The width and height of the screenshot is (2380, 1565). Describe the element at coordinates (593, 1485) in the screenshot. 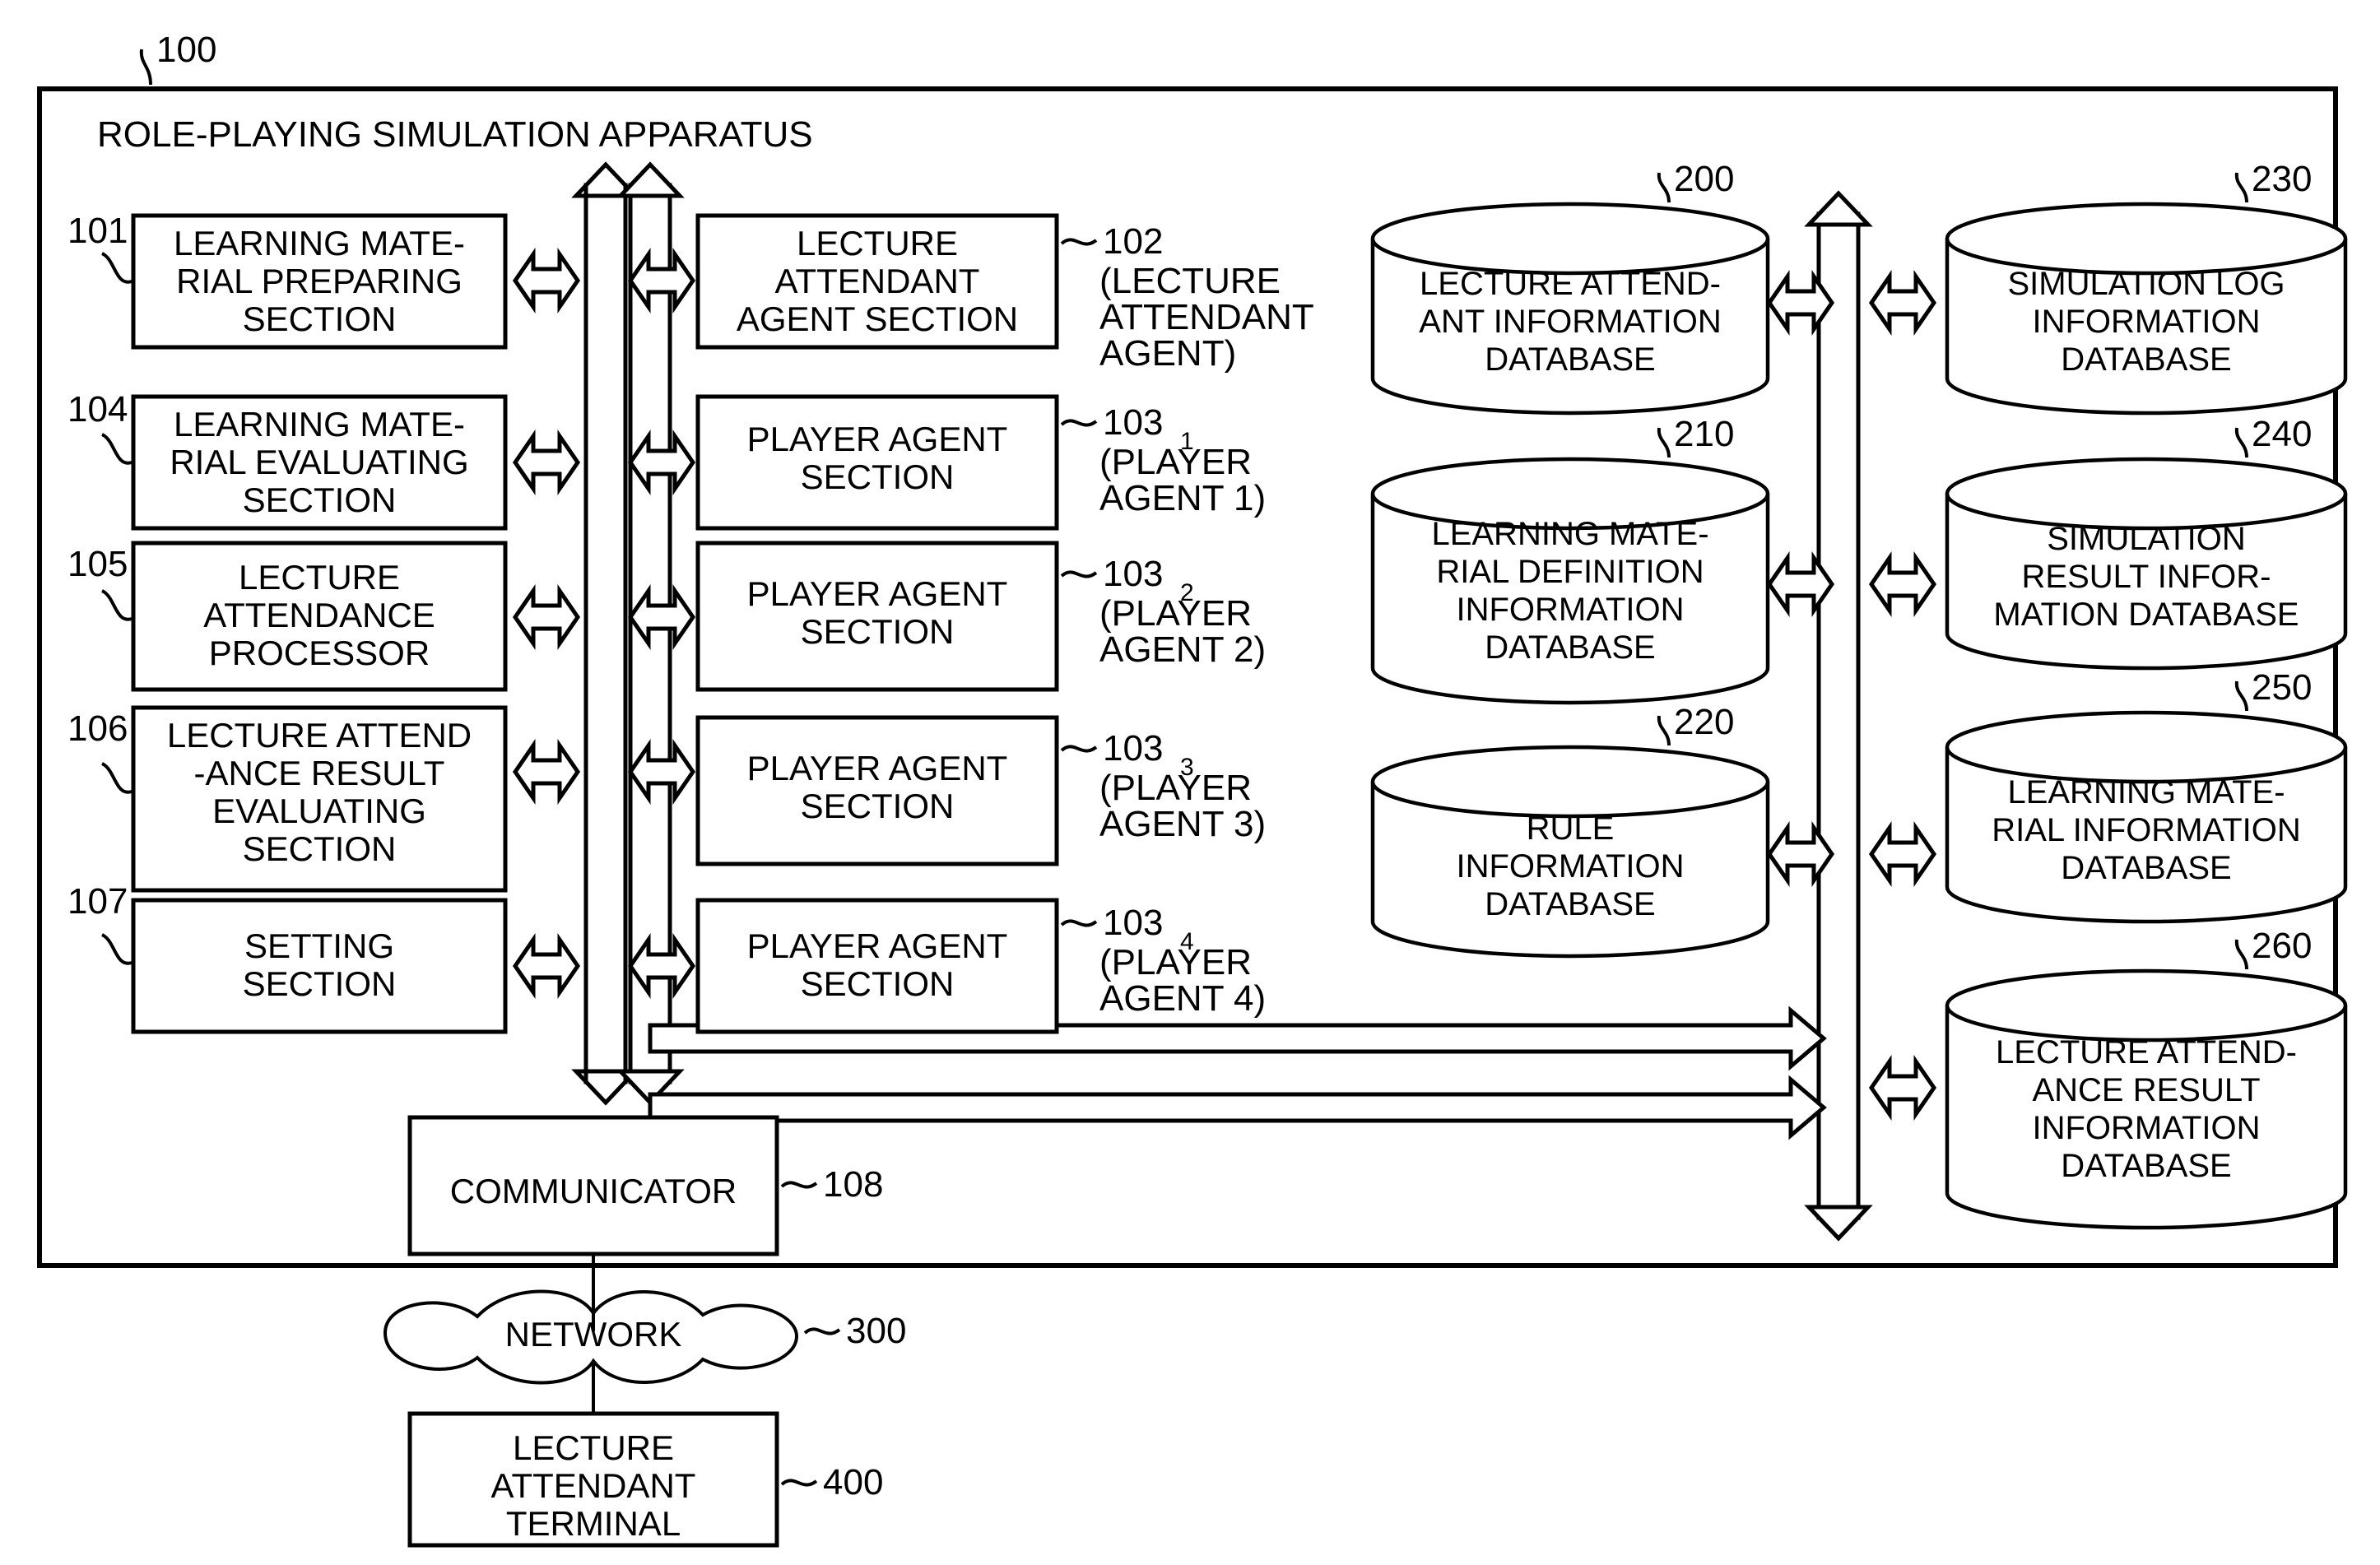

I see `terminal-line-1: ATTENDANT` at that location.